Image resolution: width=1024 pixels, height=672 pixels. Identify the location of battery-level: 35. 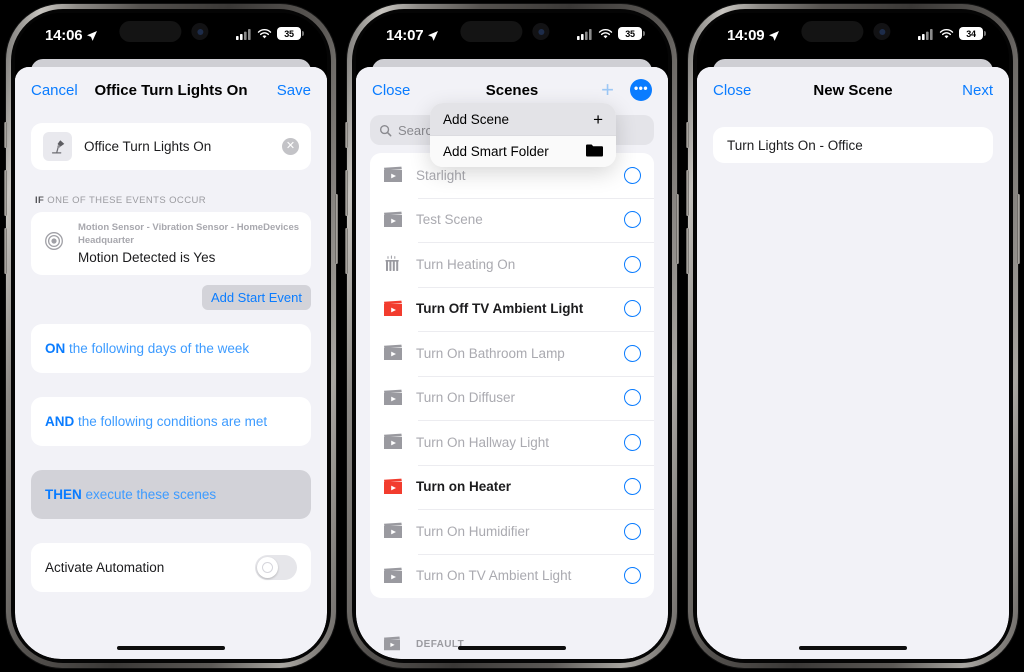
(289, 33).